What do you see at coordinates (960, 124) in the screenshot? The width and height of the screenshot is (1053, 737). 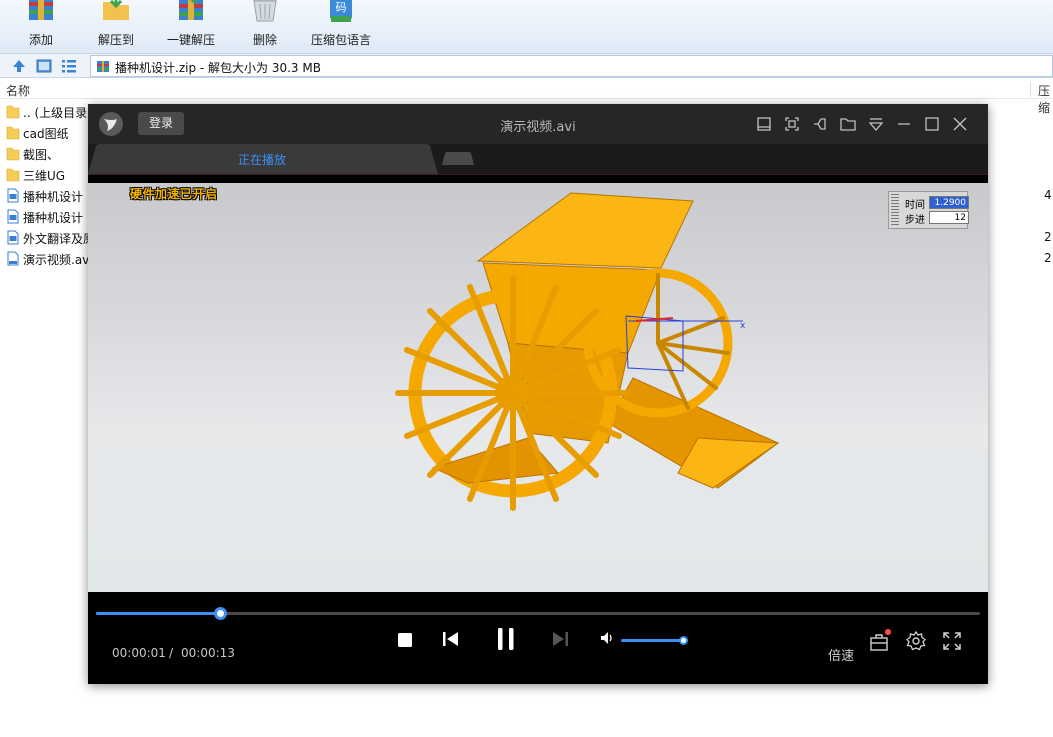 I see `close-icon` at bounding box center [960, 124].